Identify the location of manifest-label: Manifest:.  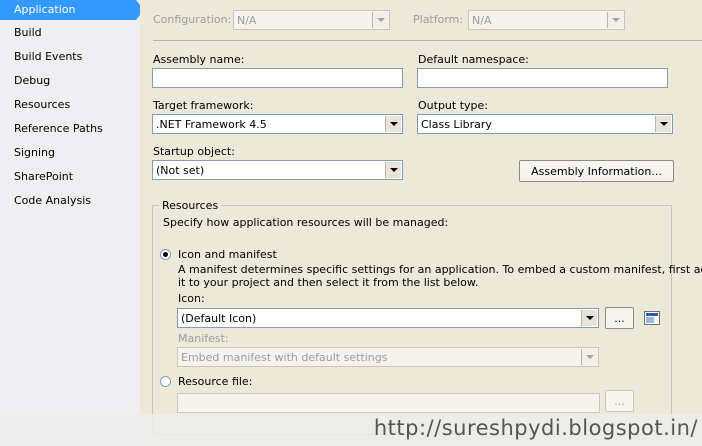
(203, 338).